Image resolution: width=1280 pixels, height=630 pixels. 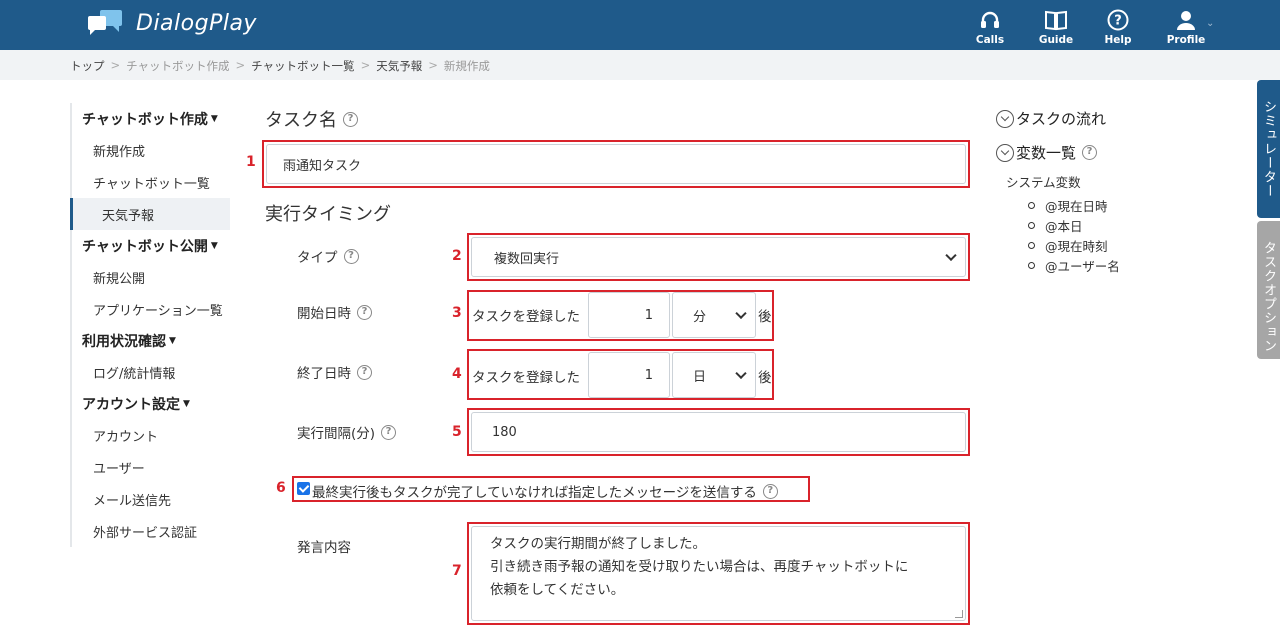 I want to click on type-select: 複数回実行, so click(x=718, y=257).